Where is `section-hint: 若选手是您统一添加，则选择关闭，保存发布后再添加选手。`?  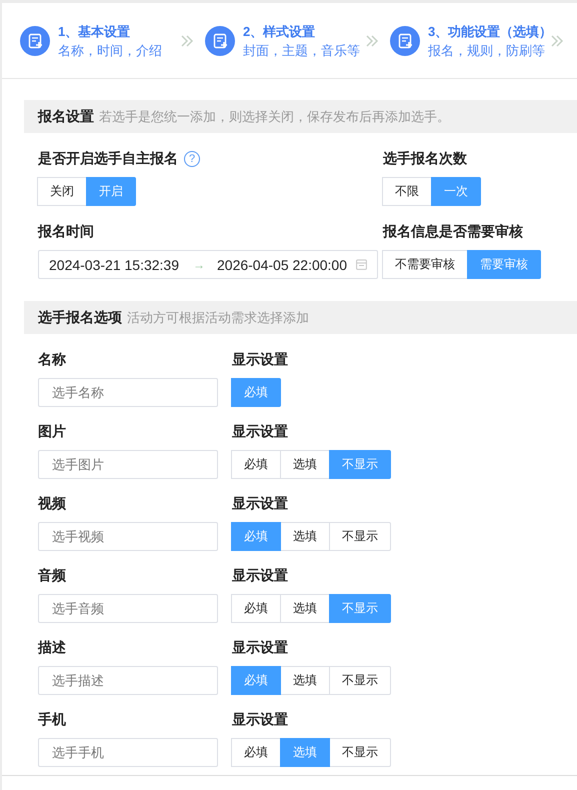 section-hint: 若选手是您统一添加，则选择关闭，保存发布后再添加选手。 is located at coordinates (274, 117).